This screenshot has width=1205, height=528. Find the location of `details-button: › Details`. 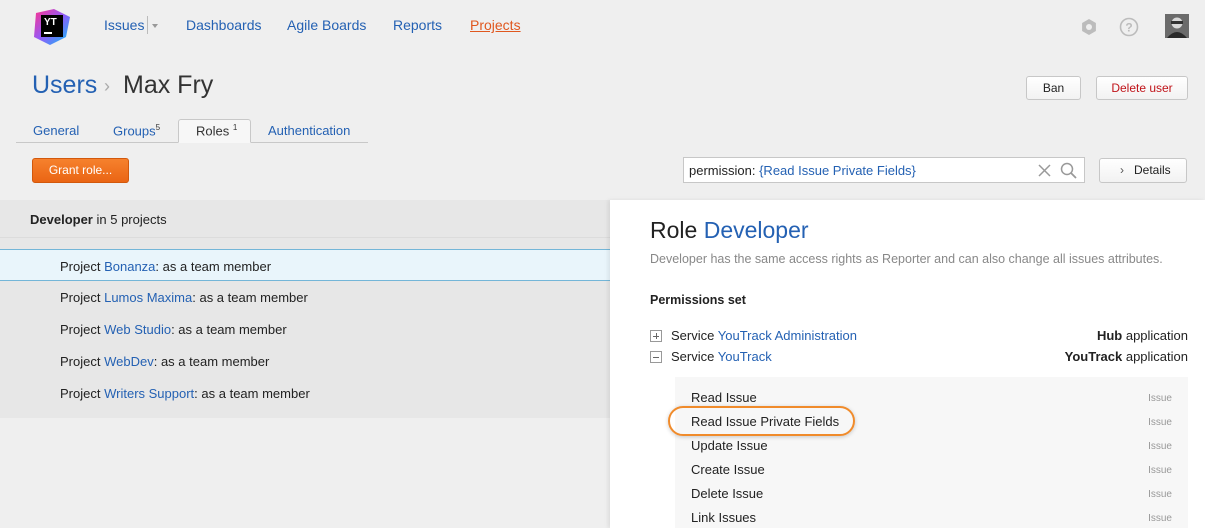

details-button: › Details is located at coordinates (1143, 170).